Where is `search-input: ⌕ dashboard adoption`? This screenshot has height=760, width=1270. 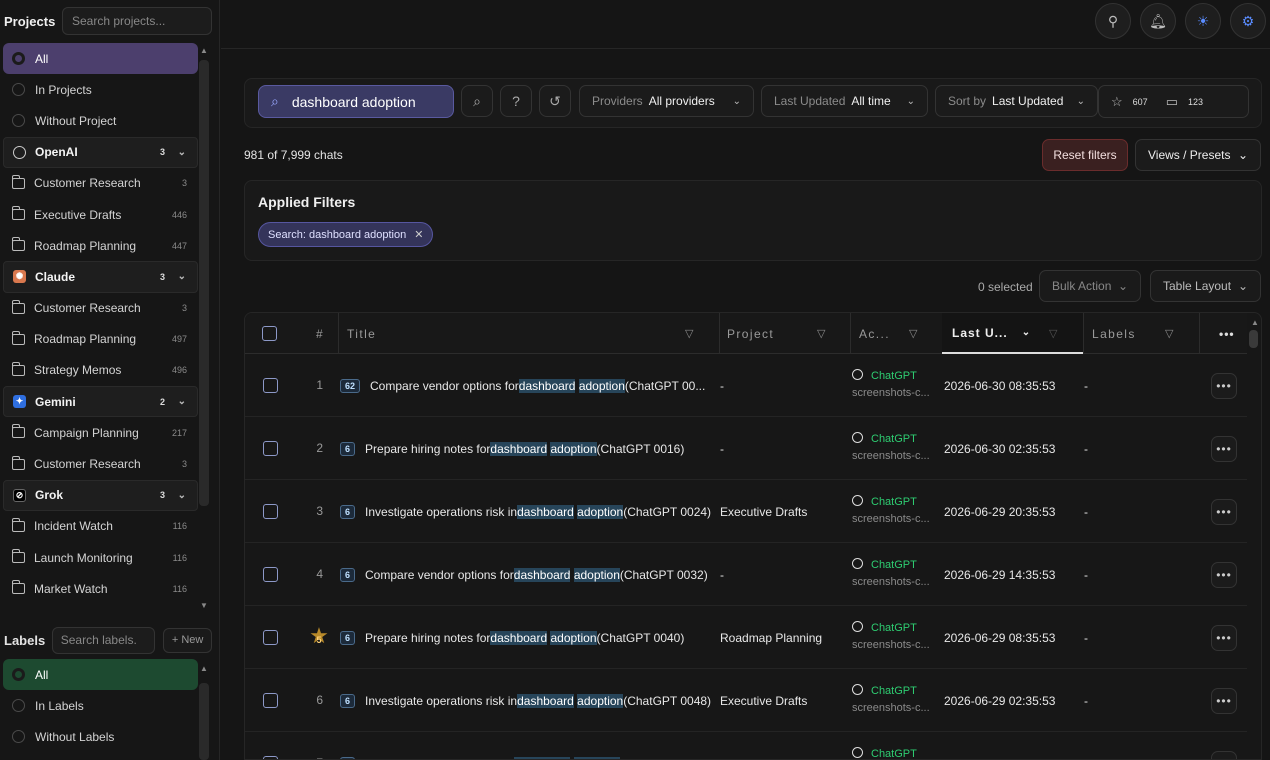
search-input: ⌕ dashboard adoption is located at coordinates (356, 101).